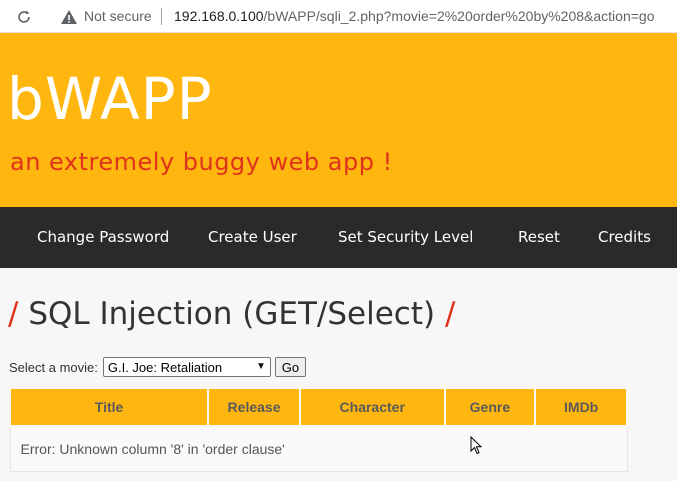  I want to click on nav-set-security-level: Set Security Level, so click(405, 237).